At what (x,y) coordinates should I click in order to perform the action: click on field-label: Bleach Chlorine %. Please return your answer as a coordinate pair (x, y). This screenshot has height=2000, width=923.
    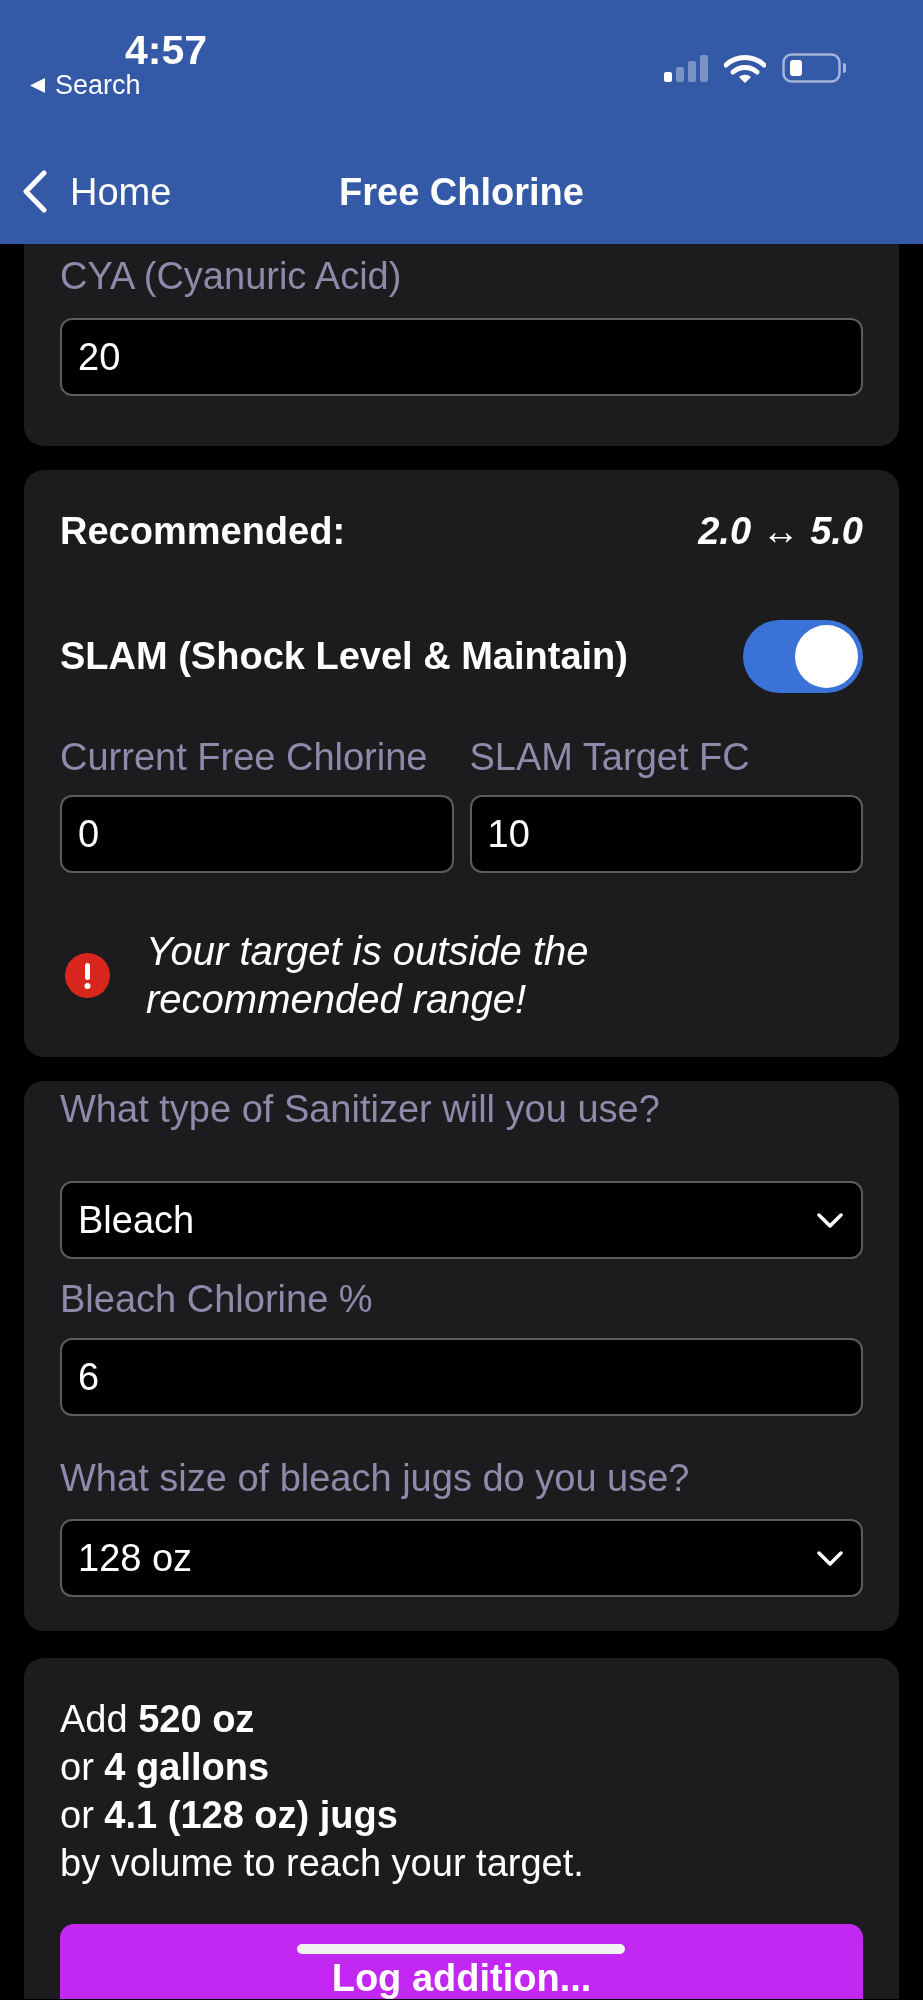
    Looking at the image, I should click on (217, 1299).